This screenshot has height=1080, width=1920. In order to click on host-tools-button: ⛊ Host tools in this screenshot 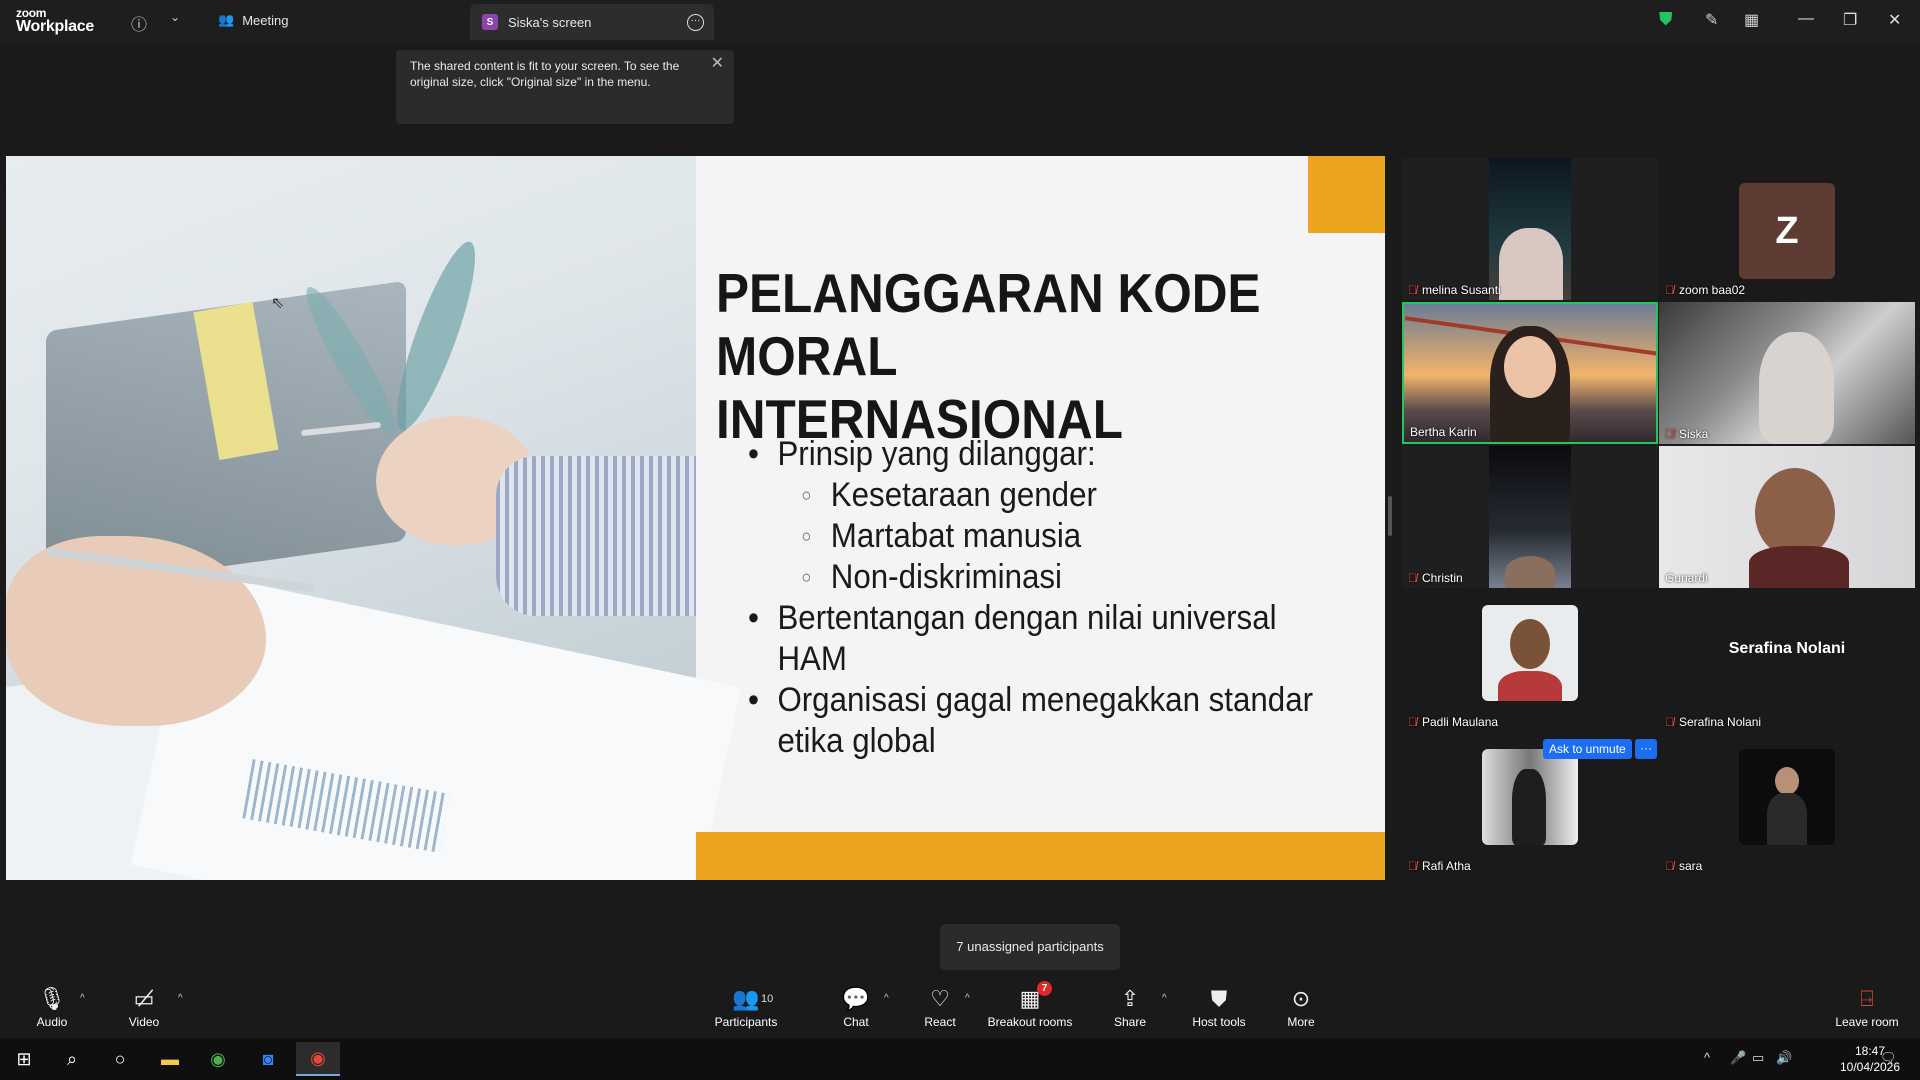, I will do `click(1219, 1007)`.